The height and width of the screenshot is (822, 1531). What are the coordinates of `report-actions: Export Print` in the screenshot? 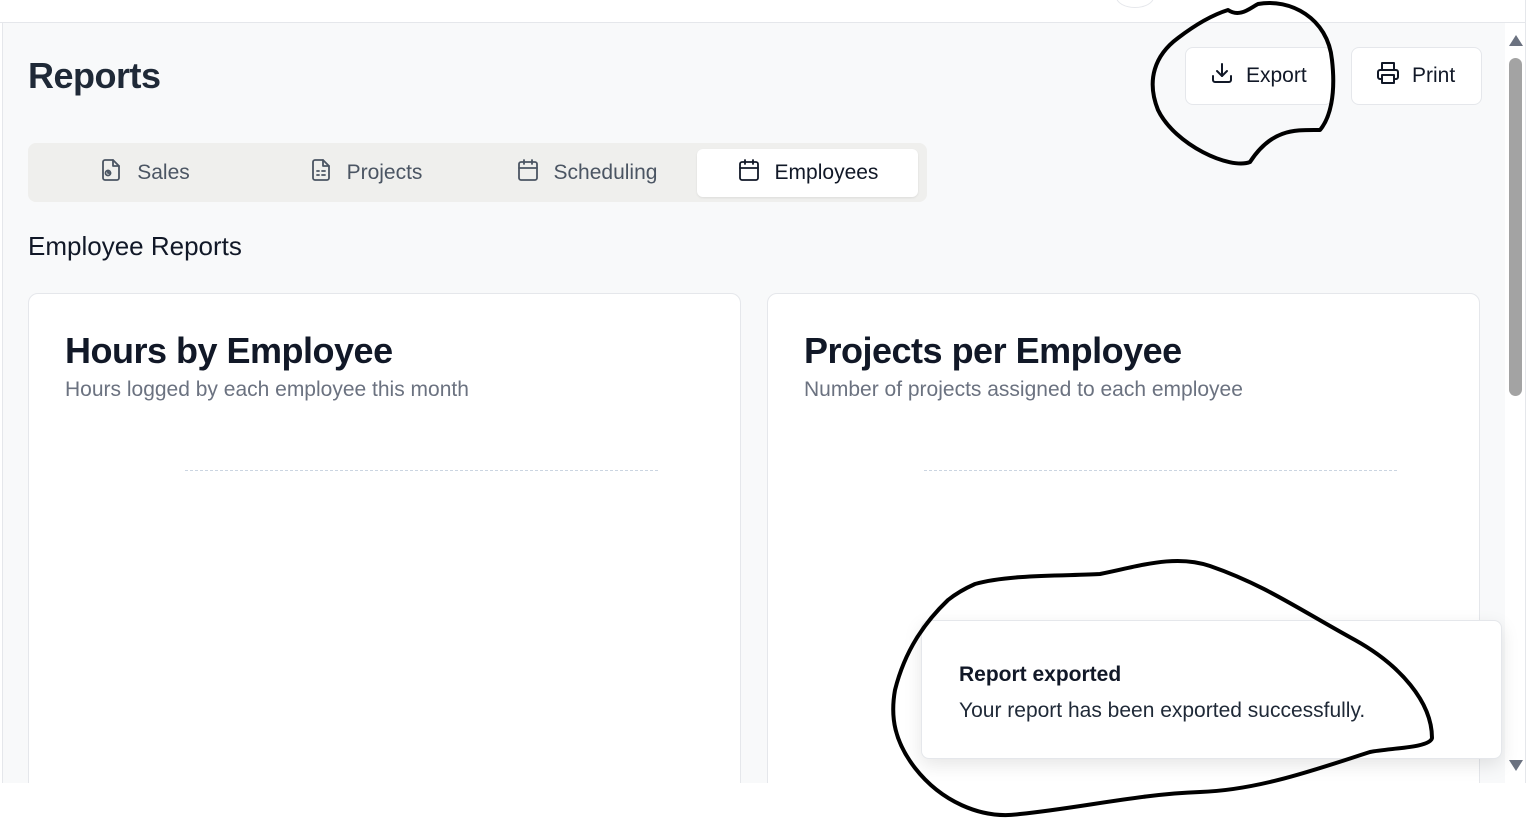 It's located at (1333, 76).